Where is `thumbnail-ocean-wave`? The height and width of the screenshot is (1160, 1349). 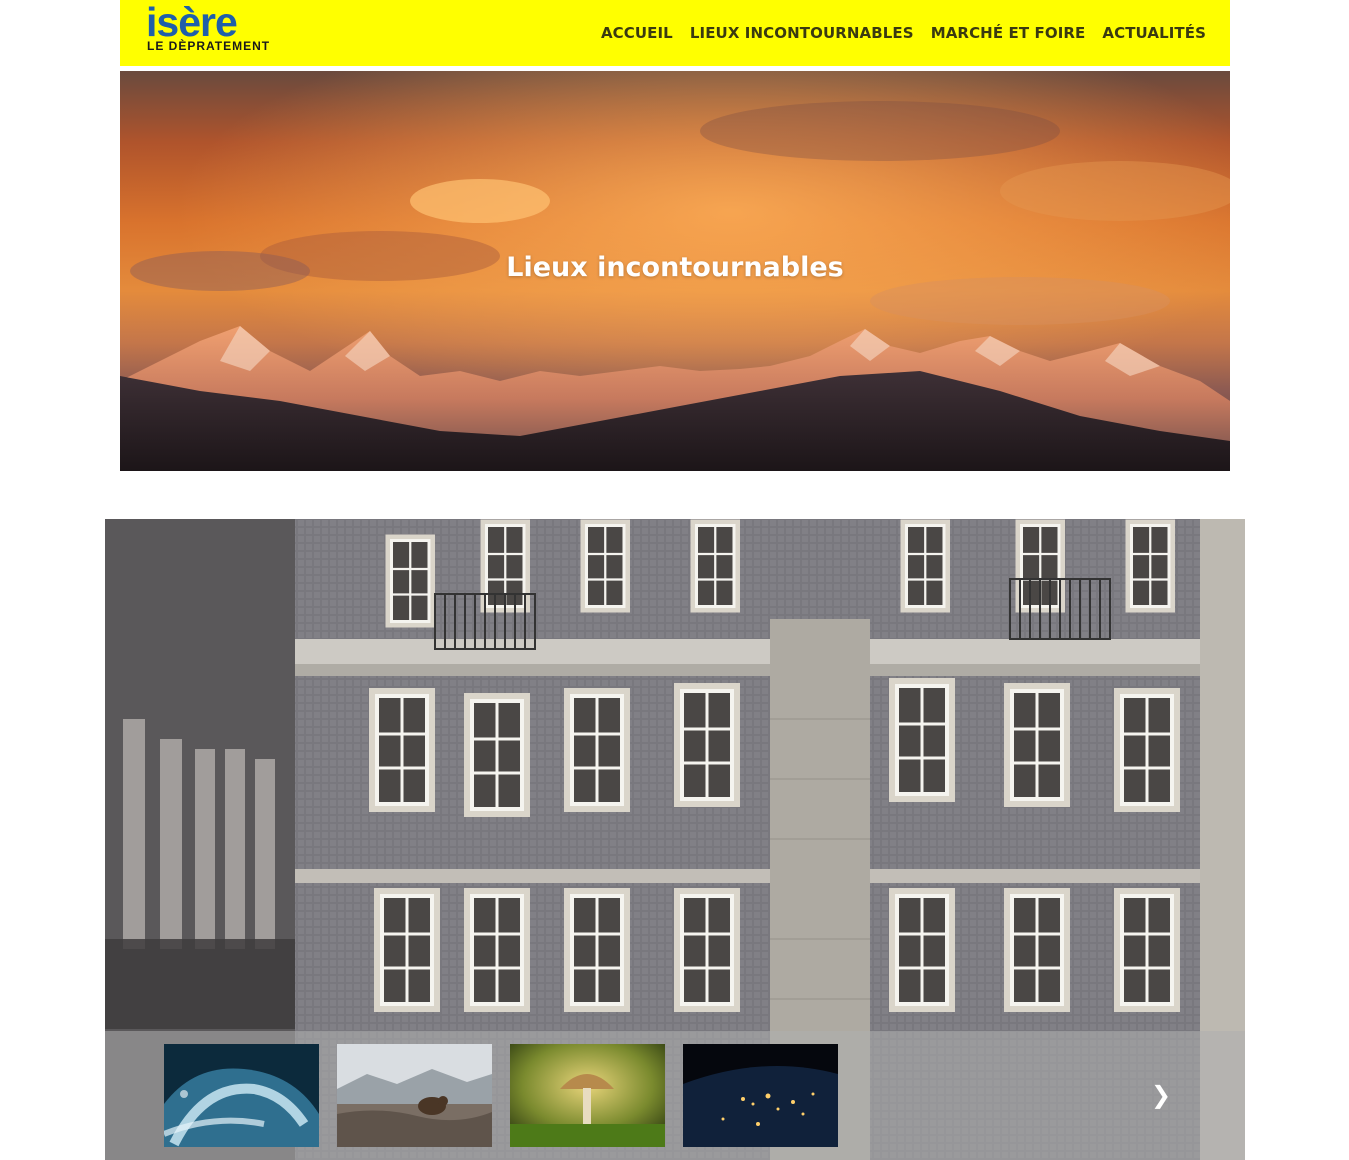 thumbnail-ocean-wave is located at coordinates (241, 1095).